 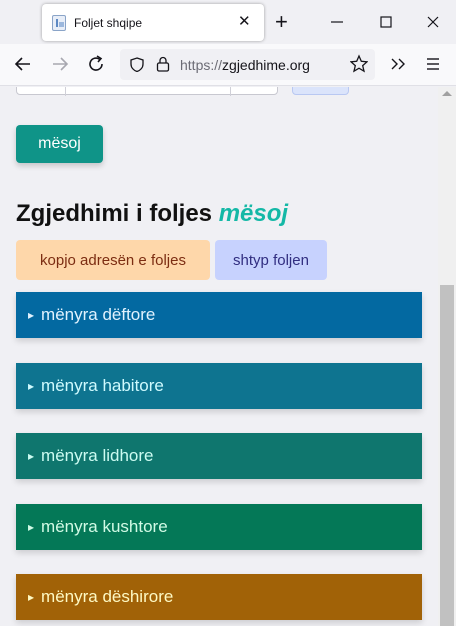 What do you see at coordinates (219, 597) in the screenshot?
I see `mood-section-deshirore: ▸ mënyra dëshirore` at bounding box center [219, 597].